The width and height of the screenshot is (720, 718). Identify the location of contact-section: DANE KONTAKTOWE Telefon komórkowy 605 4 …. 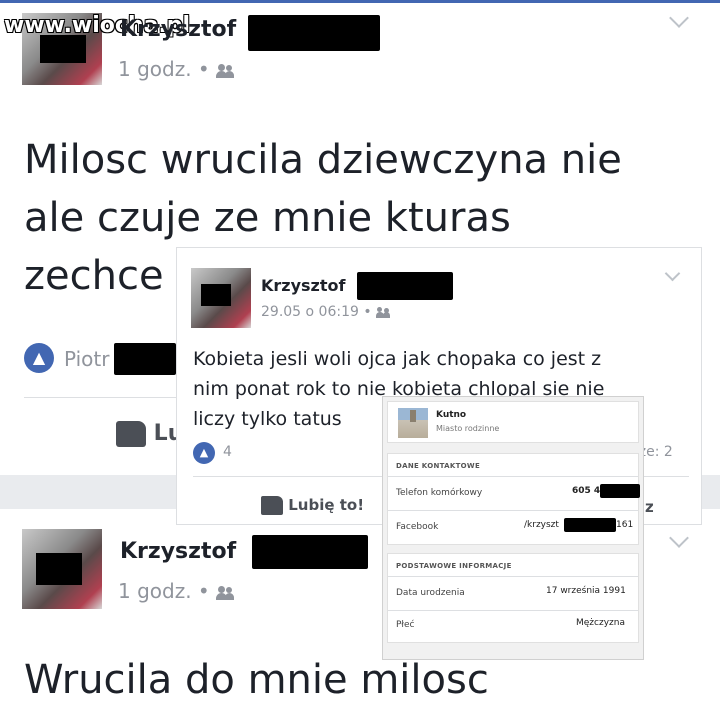
(513, 499).